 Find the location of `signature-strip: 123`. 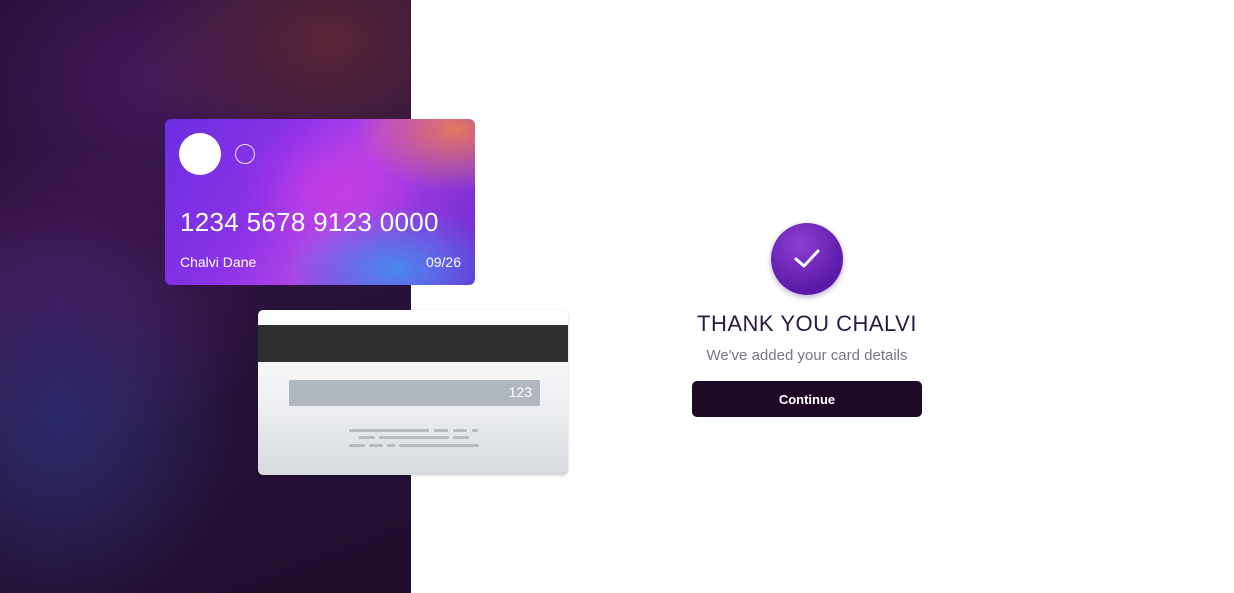

signature-strip: 123 is located at coordinates (414, 393).